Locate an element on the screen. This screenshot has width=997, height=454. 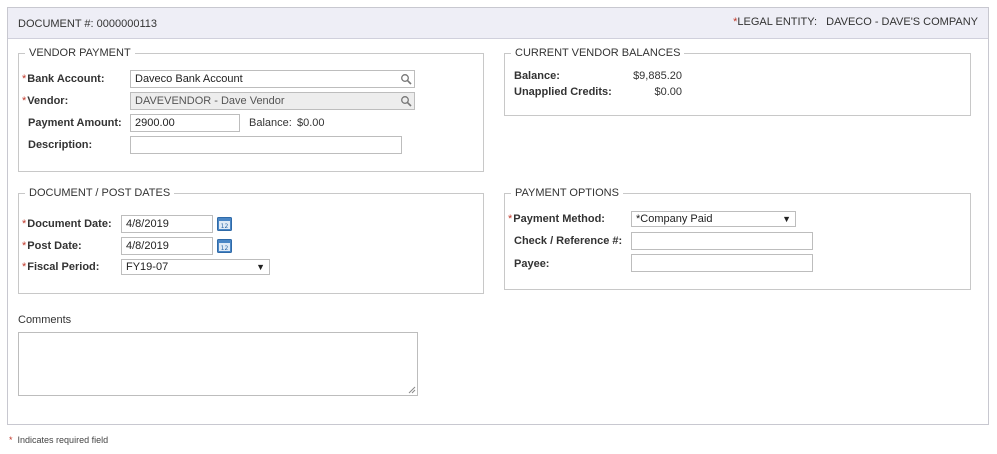
payment-options-legend: PAYMENT OPTIONS is located at coordinates (567, 193).